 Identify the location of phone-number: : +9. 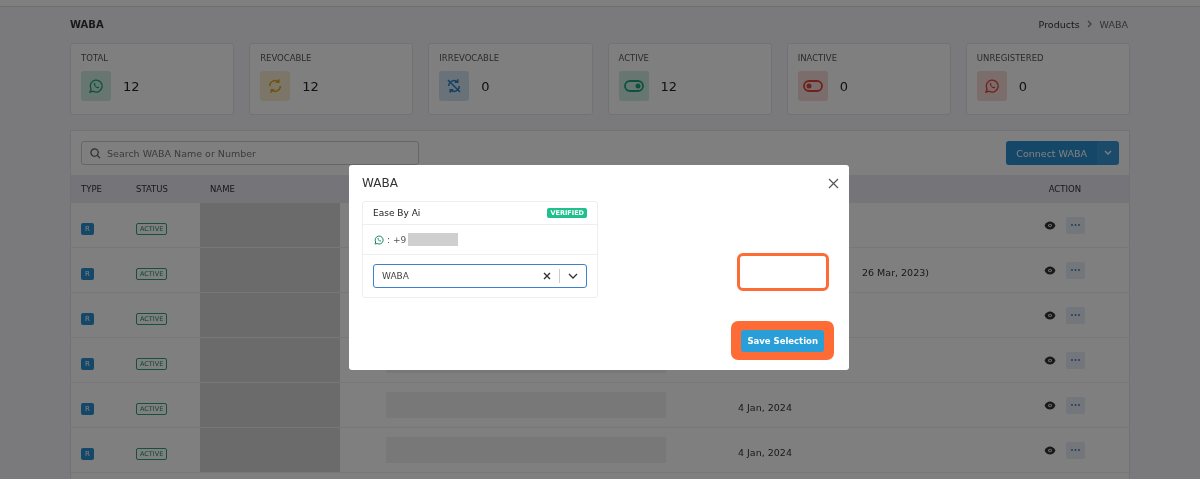
(397, 239).